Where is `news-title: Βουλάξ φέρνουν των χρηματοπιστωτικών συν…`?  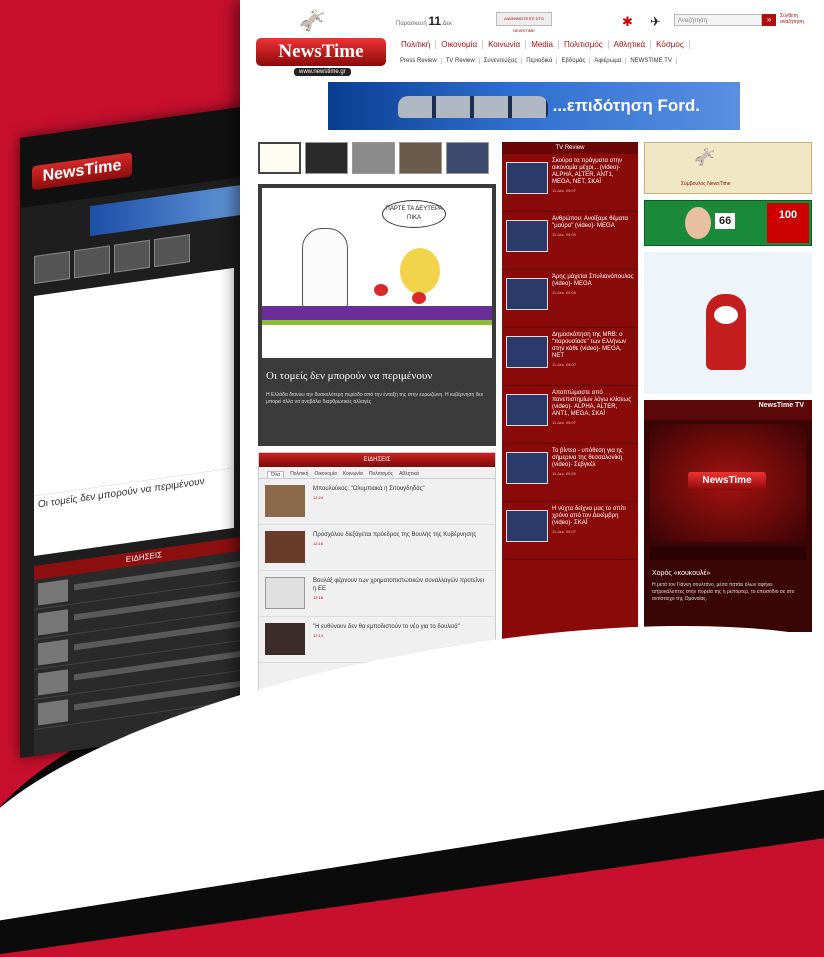
news-title: Βουλάξ φέρνουν των χρηματοπιστωτικών συν… is located at coordinates (399, 585).